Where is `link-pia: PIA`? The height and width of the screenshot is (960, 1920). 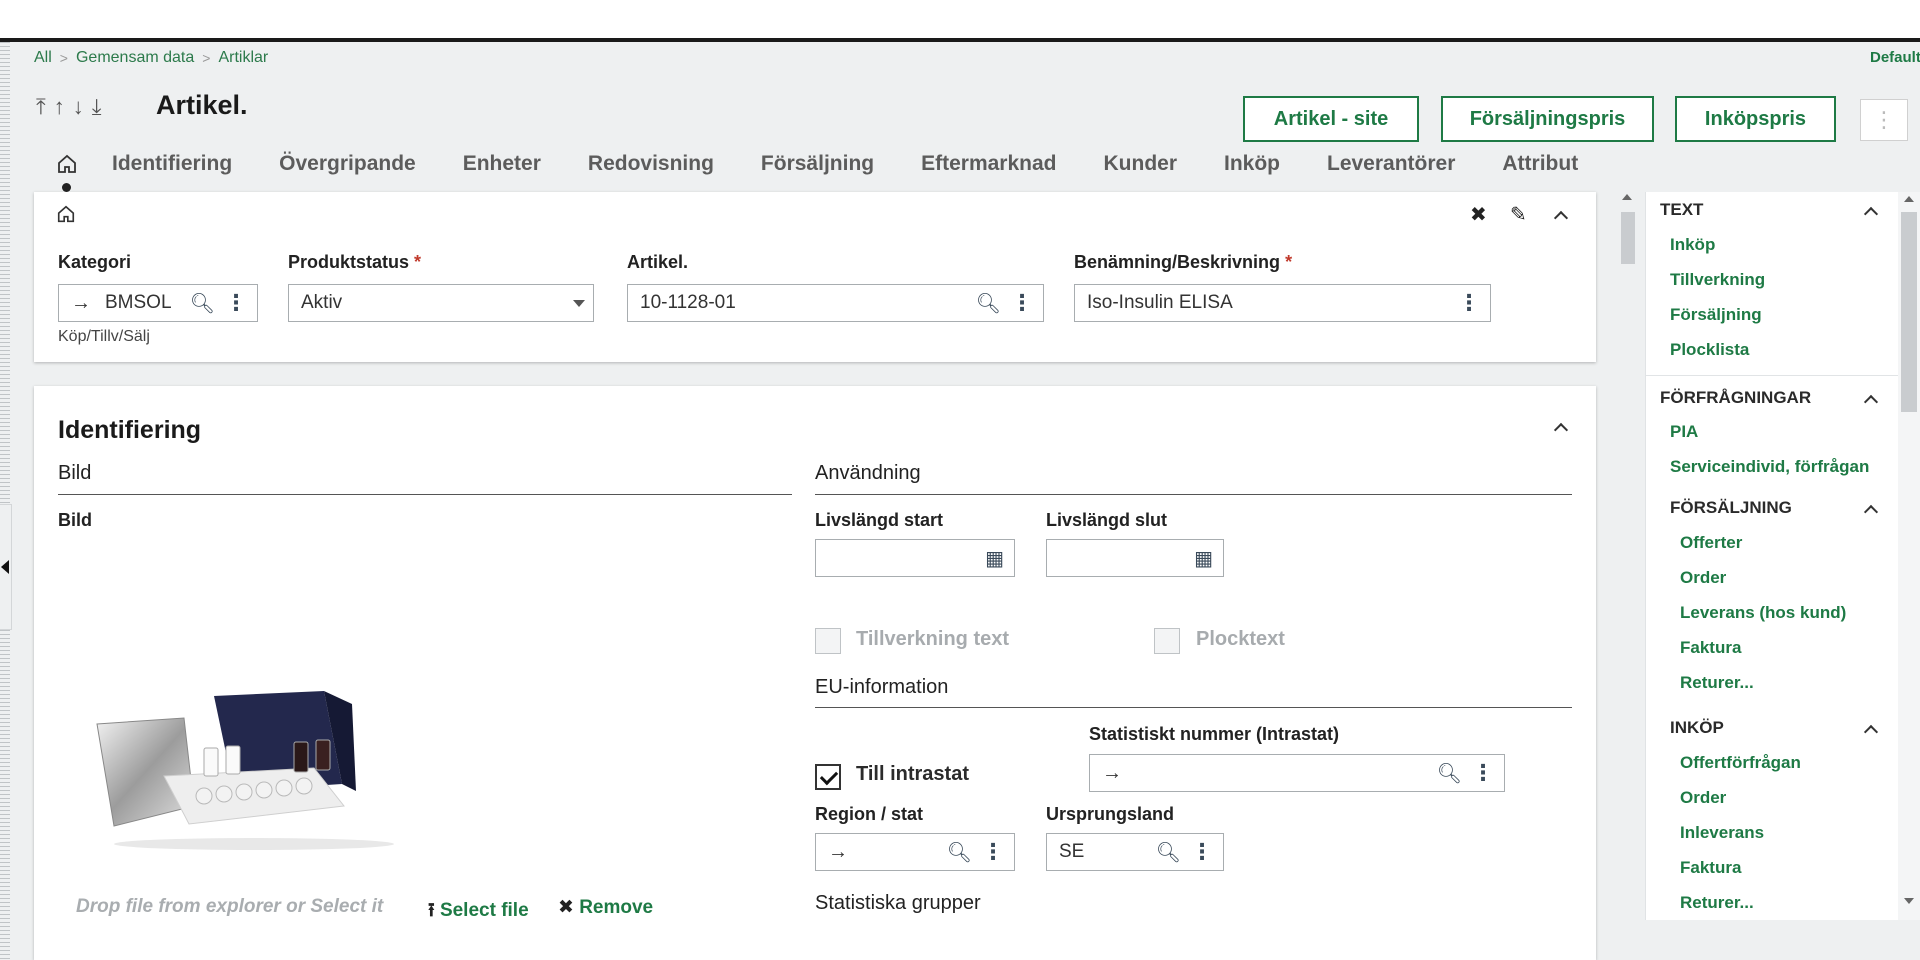
link-pia: PIA is located at coordinates (1684, 432).